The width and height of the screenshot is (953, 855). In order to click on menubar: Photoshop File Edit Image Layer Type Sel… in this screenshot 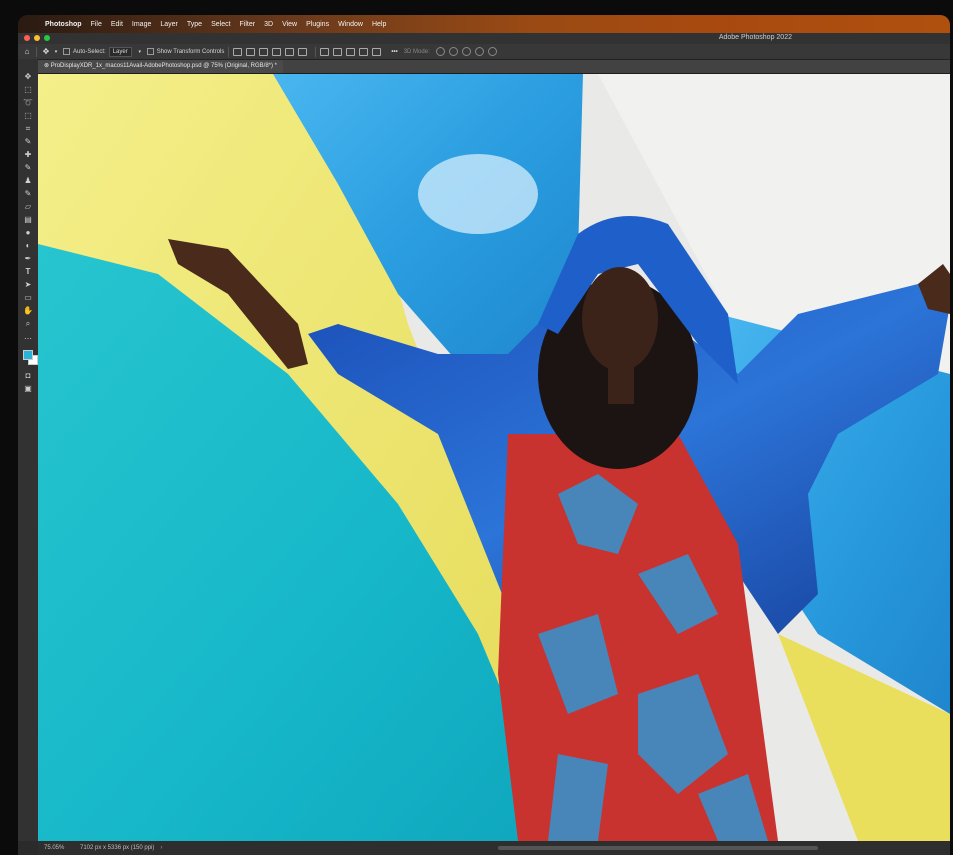, I will do `click(484, 24)`.